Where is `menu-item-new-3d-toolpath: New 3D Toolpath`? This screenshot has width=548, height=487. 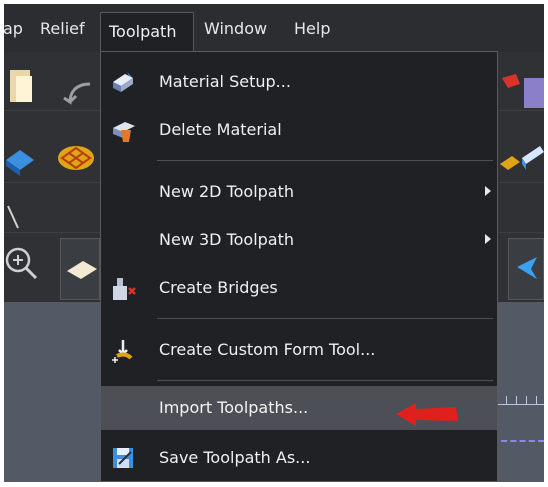
menu-item-new-3d-toolpath: New 3D Toolpath is located at coordinates (299, 240).